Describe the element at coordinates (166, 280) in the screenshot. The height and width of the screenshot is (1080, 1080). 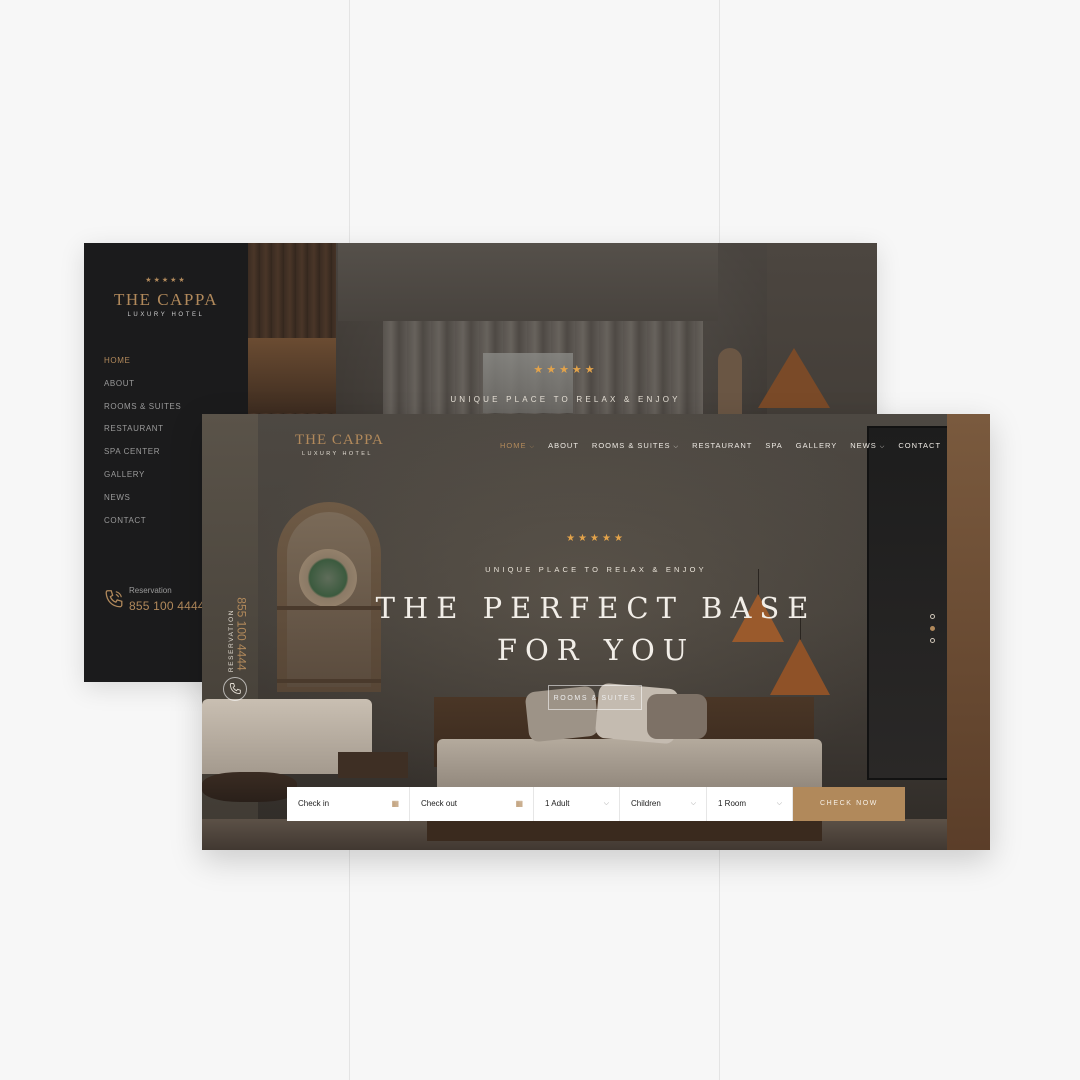
I see `logo-stars: ★★★★★` at that location.